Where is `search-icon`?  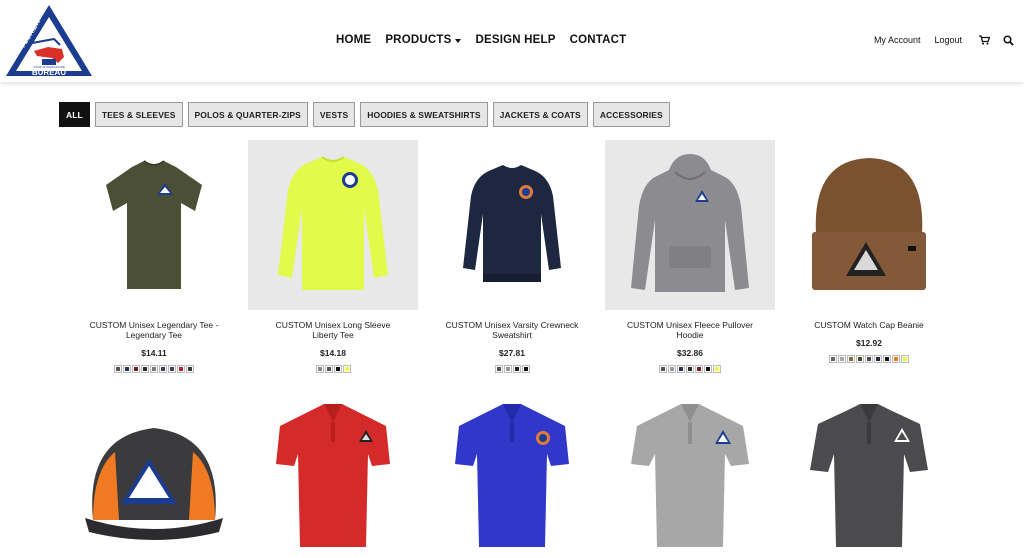 search-icon is located at coordinates (1008, 40).